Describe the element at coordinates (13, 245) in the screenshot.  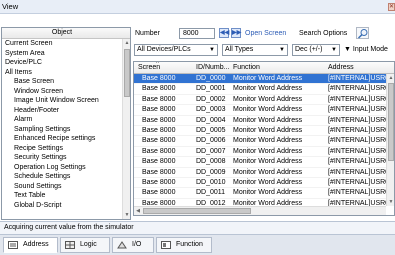
I see `address-icon` at that location.